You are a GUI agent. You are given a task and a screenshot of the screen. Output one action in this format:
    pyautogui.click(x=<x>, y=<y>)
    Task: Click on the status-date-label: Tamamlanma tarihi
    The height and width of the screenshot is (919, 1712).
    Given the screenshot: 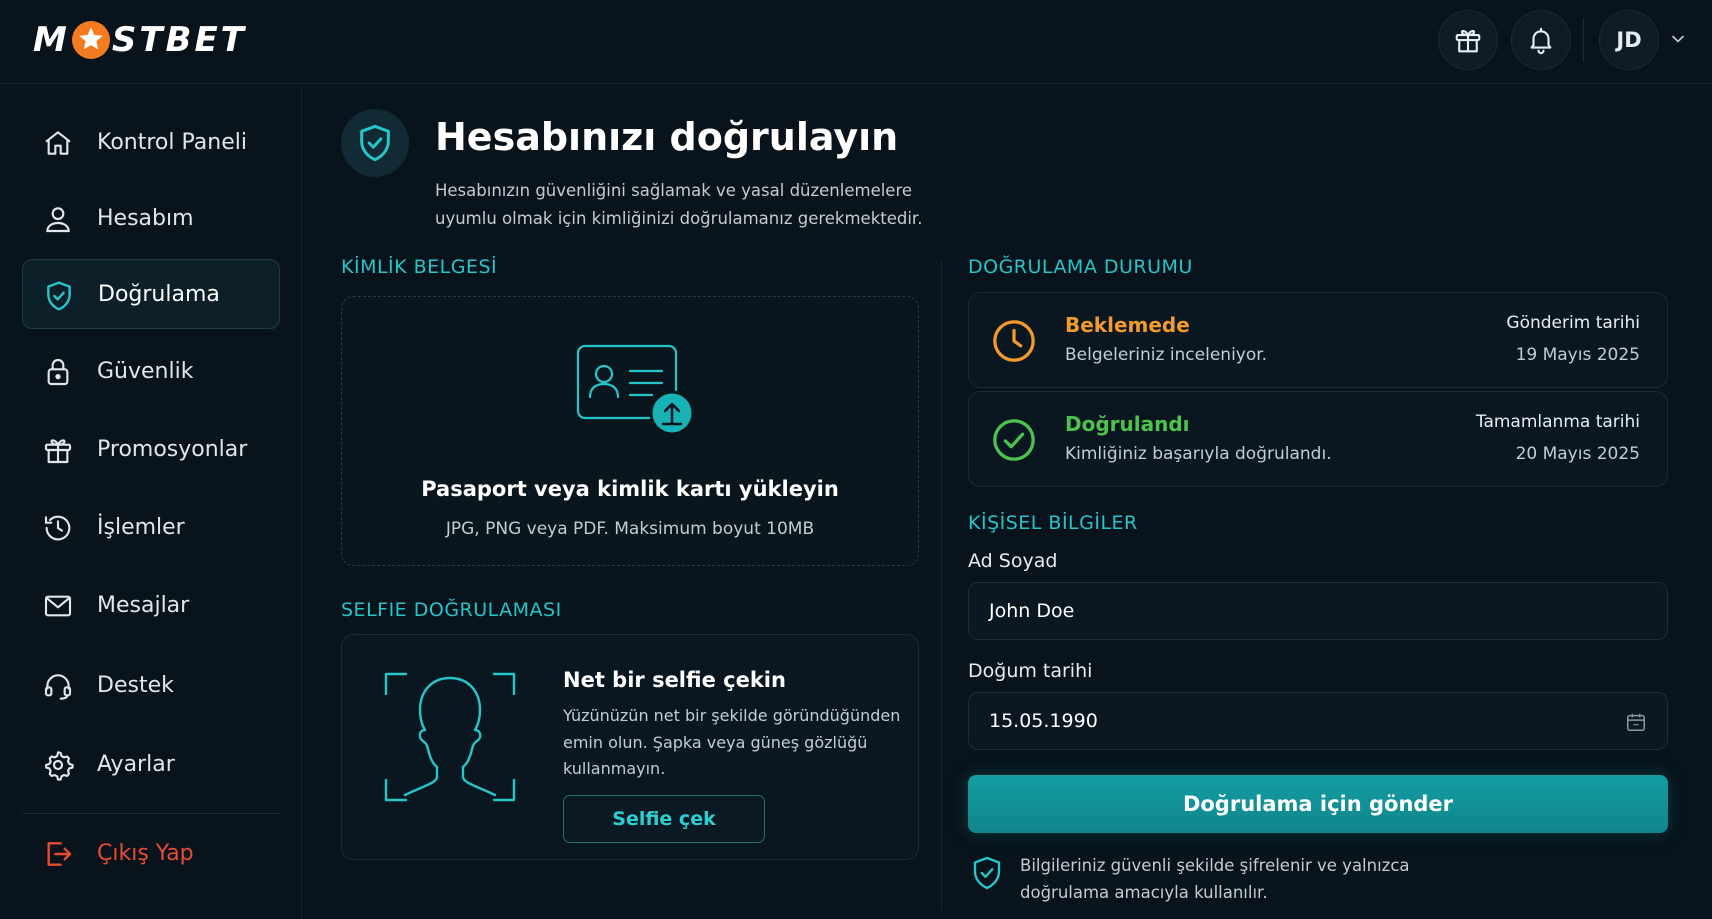 What is the action you would take?
    pyautogui.click(x=1557, y=422)
    